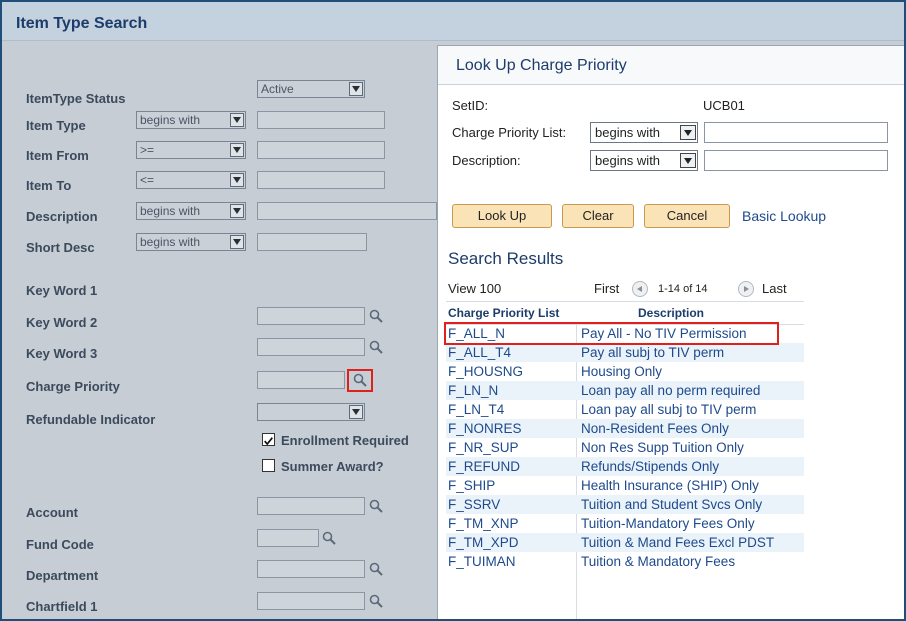  What do you see at coordinates (62, 353) in the screenshot?
I see `key-word-3-label: Key Word 3` at bounding box center [62, 353].